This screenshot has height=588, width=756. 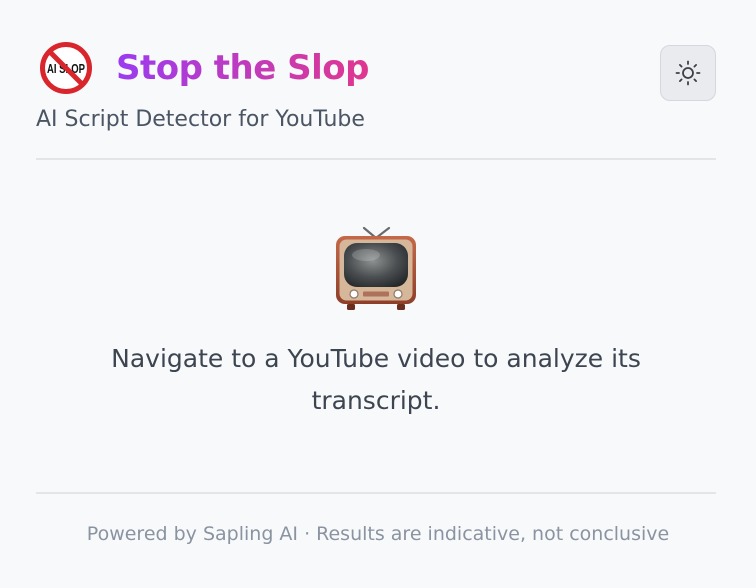 I want to click on theme-toggle-button, so click(x=688, y=73).